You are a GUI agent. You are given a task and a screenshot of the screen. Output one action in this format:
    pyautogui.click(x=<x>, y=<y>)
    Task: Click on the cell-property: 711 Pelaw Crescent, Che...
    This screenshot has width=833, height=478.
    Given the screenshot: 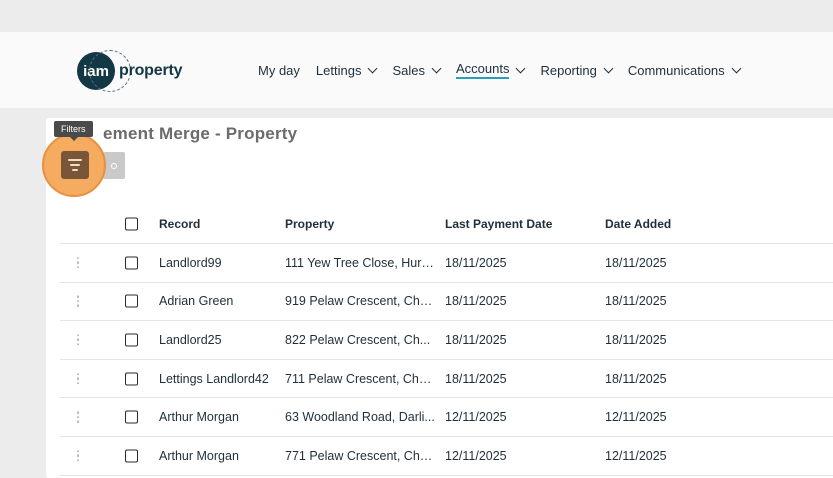 What is the action you would take?
    pyautogui.click(x=360, y=378)
    